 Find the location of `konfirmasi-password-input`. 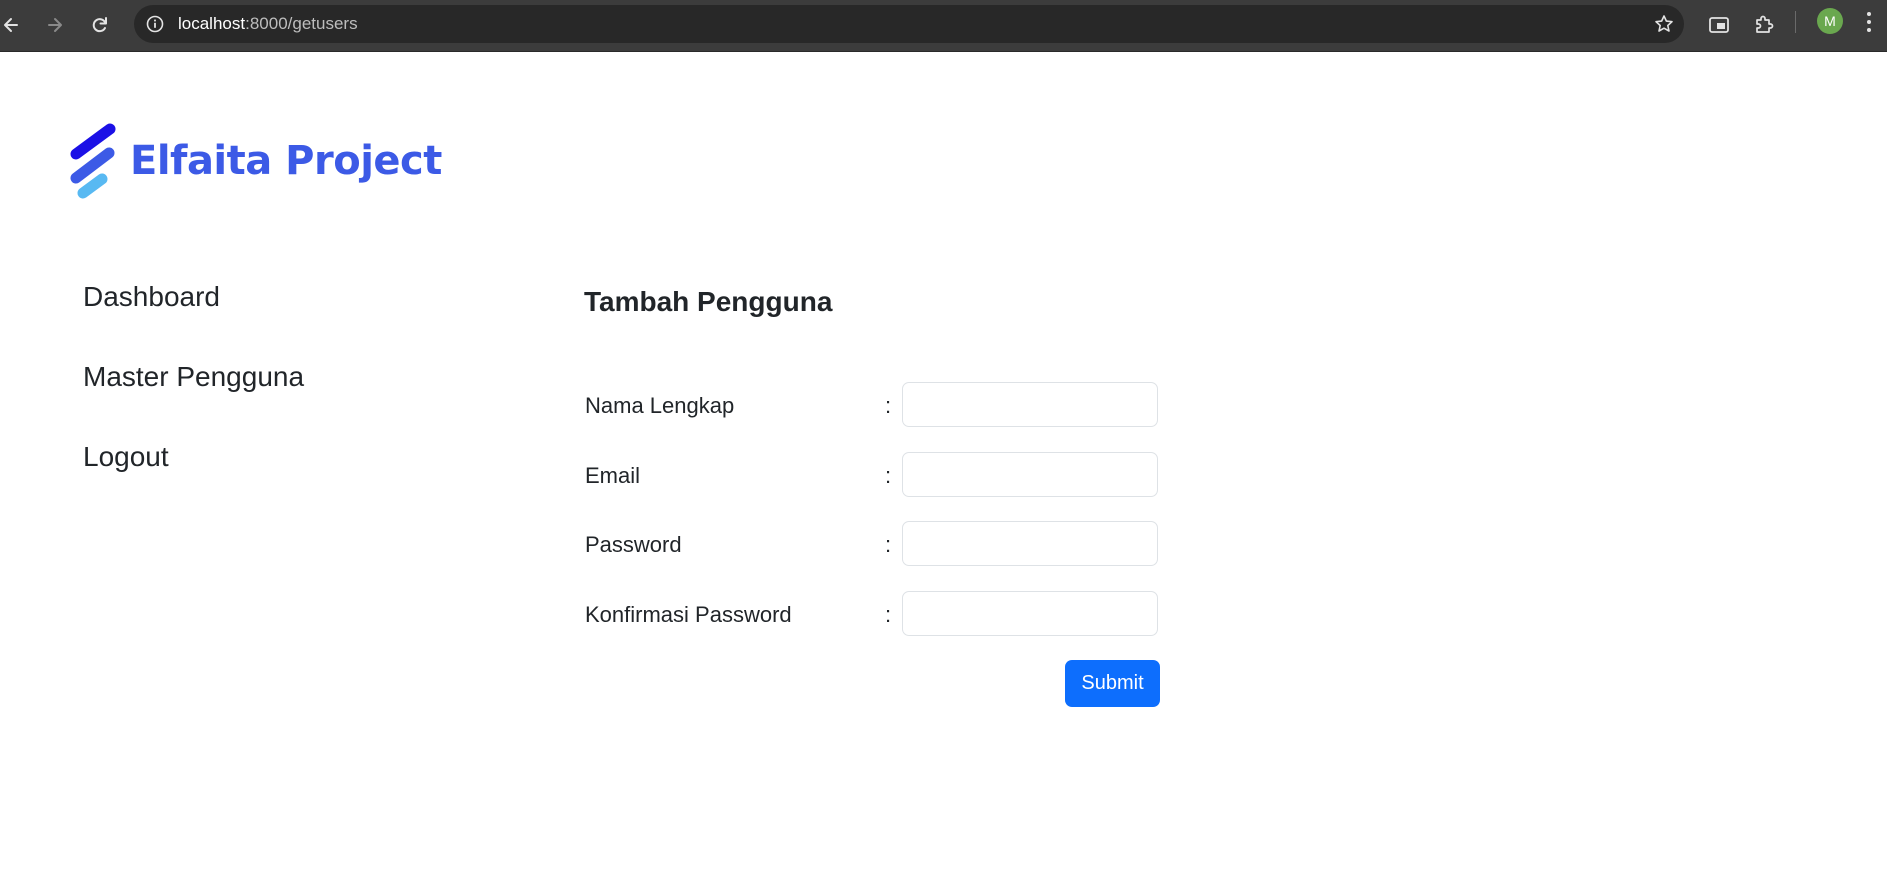

konfirmasi-password-input is located at coordinates (1030, 613).